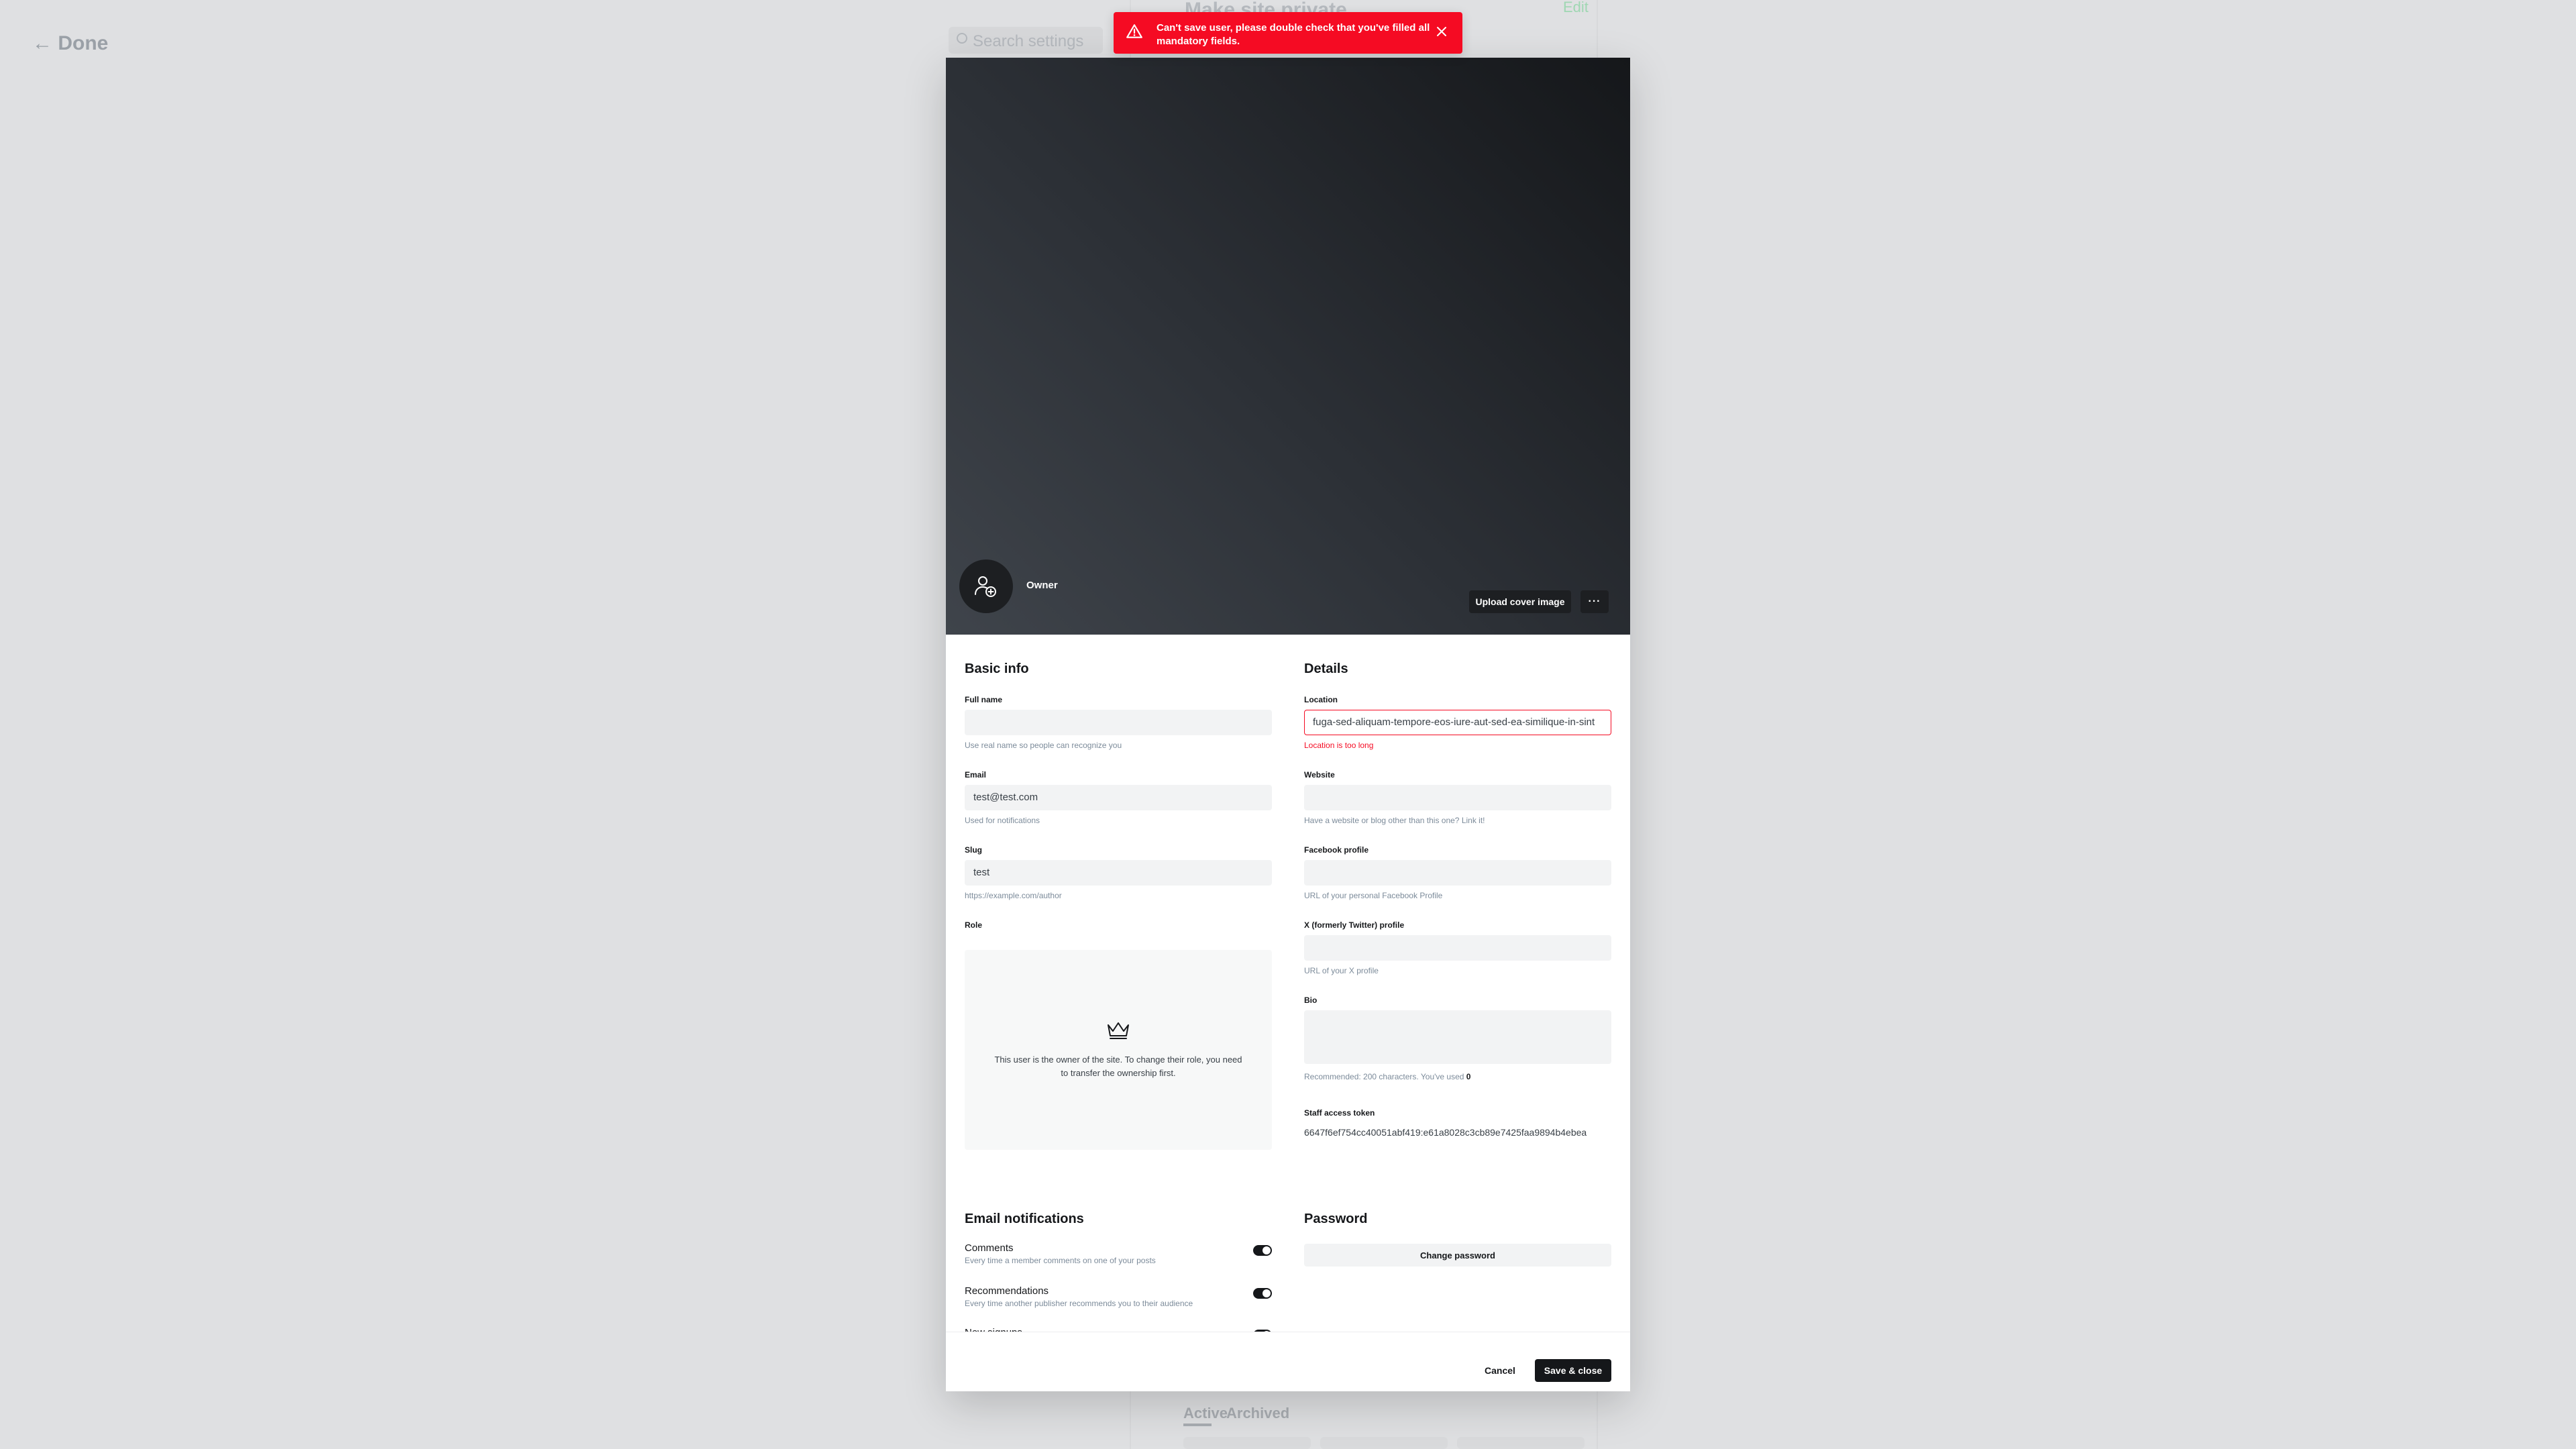 The width and height of the screenshot is (2576, 1449). What do you see at coordinates (1457, 948) in the screenshot?
I see `twitter-input` at bounding box center [1457, 948].